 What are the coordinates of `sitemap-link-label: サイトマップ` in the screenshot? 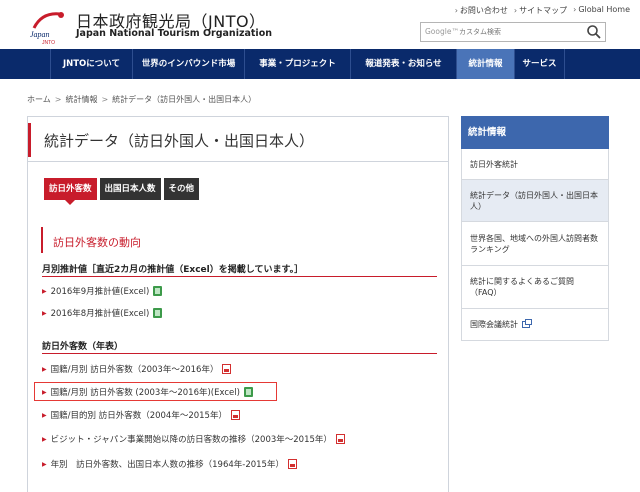 It's located at (543, 10).